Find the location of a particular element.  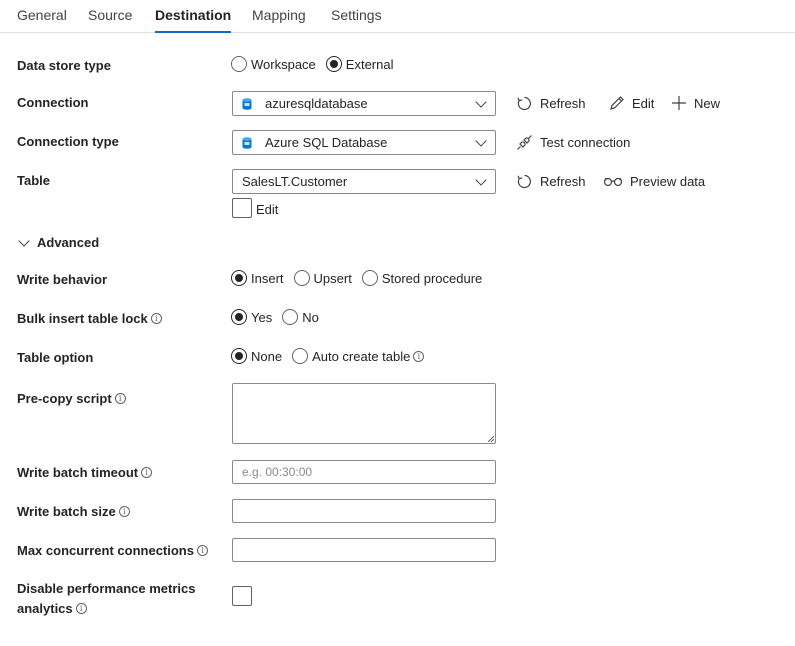

radio-none: None is located at coordinates (256, 356).